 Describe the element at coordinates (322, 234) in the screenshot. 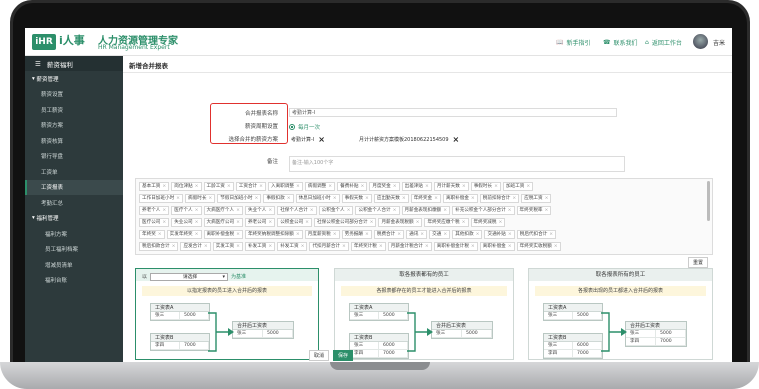

I see `salary-item-tag: 月度薪资税` at that location.